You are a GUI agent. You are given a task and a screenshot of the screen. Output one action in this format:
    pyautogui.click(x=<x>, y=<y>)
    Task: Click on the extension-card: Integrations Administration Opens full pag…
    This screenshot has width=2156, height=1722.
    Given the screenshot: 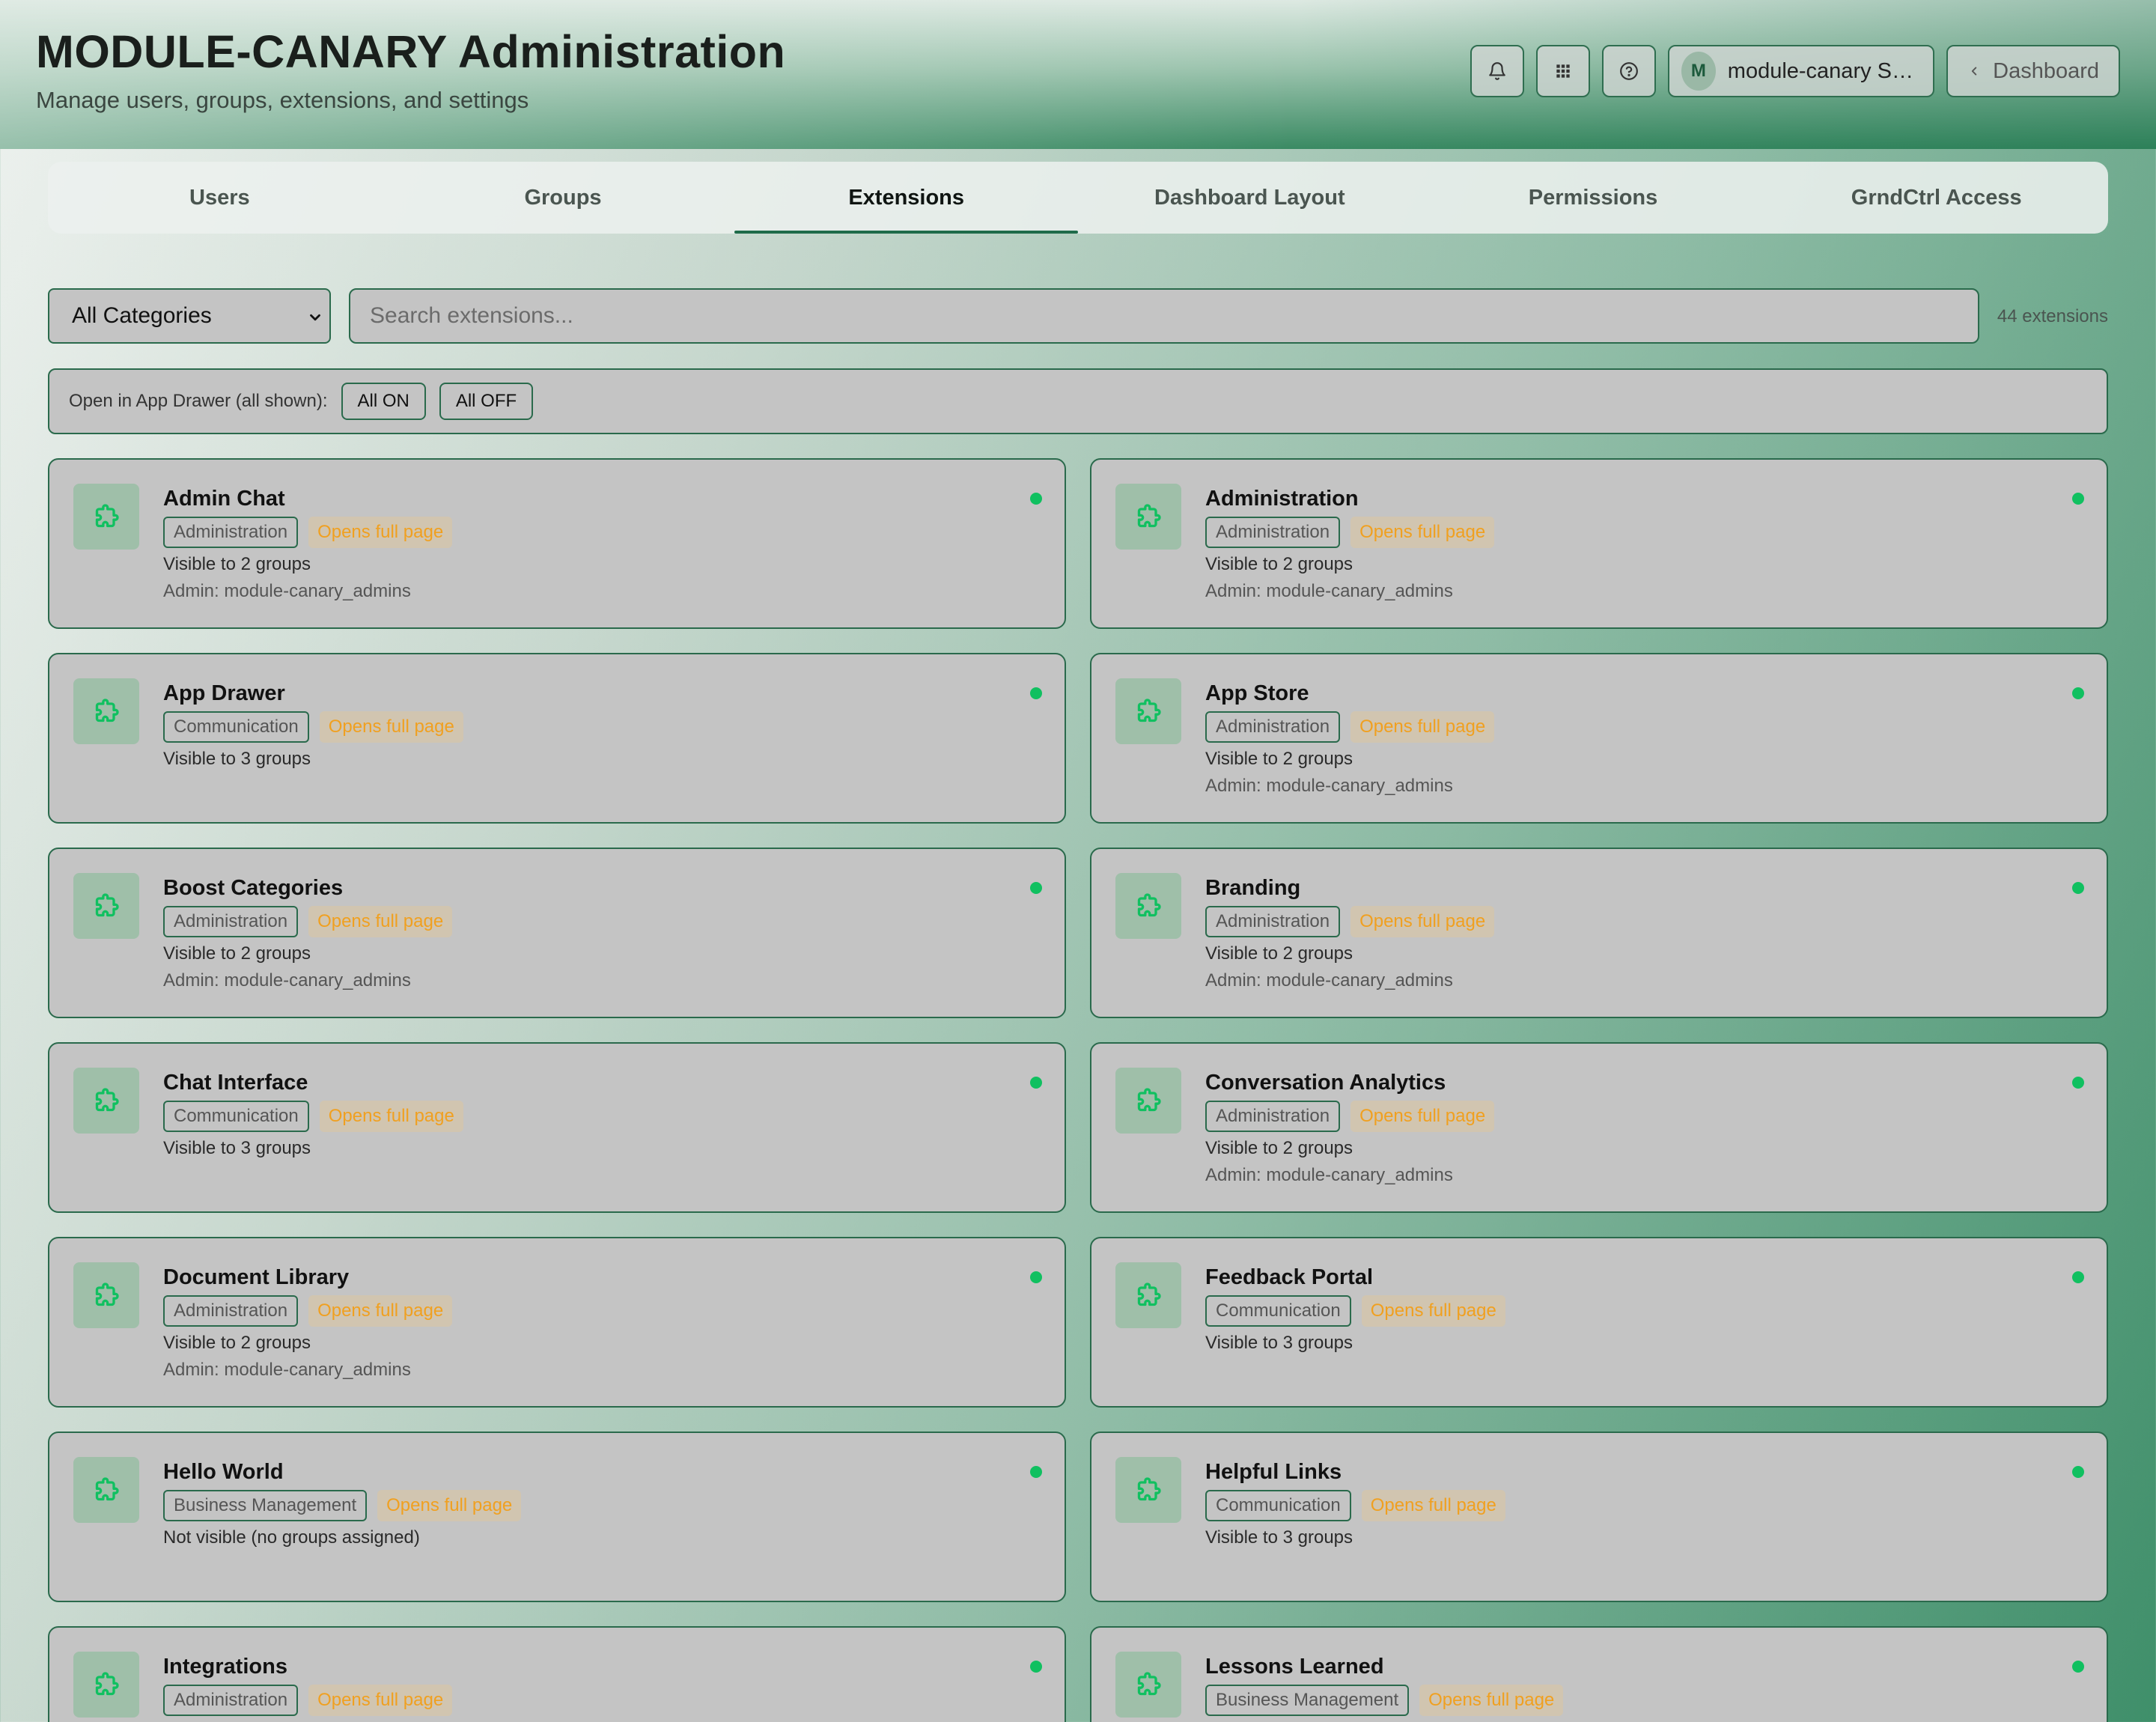 What is the action you would take?
    pyautogui.click(x=557, y=1674)
    